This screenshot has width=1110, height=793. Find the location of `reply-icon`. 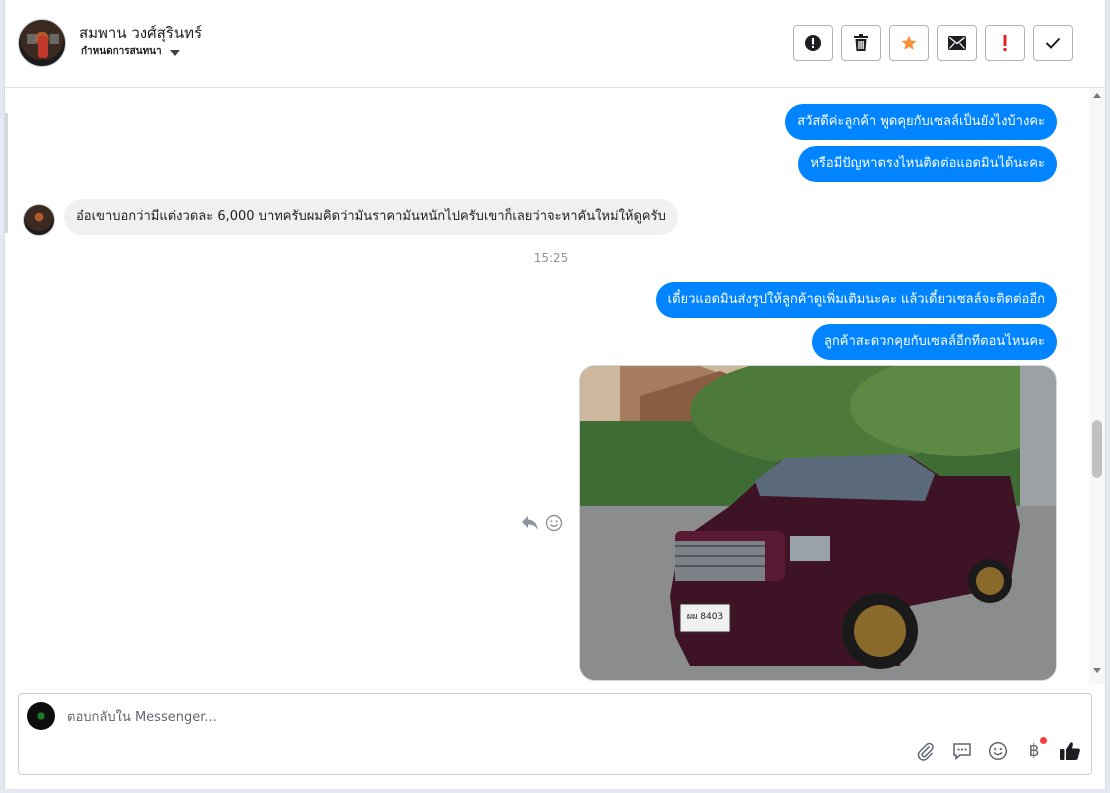

reply-icon is located at coordinates (530, 523).